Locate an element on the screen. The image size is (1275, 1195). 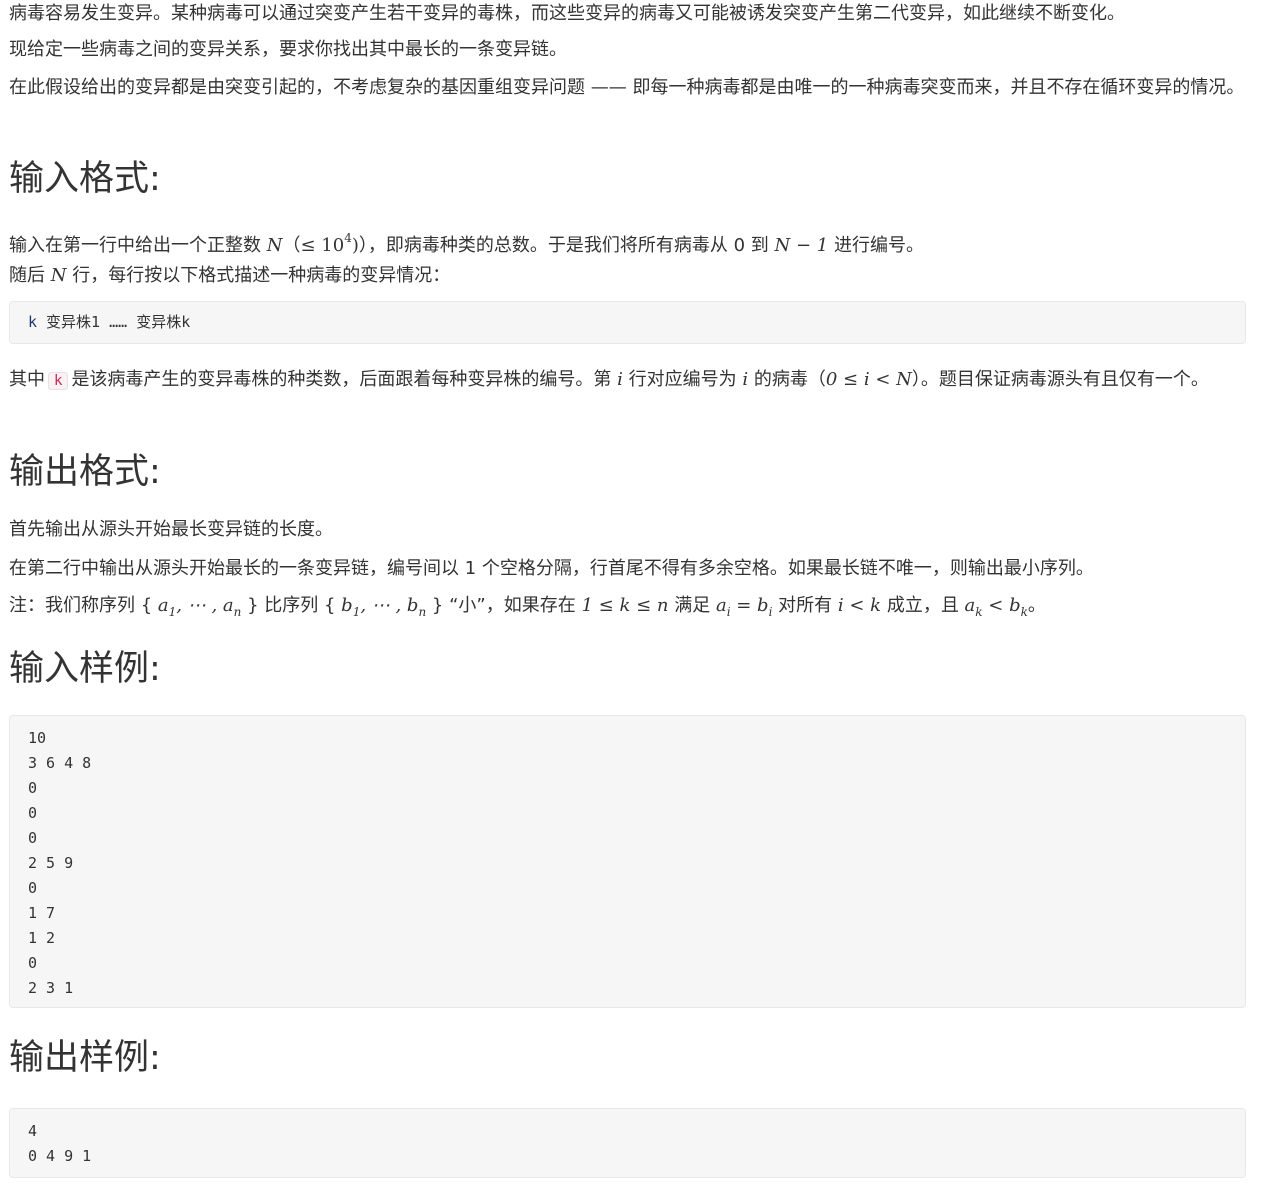
format-rest: 变异株1 …… 变异株k is located at coordinates (114, 322).